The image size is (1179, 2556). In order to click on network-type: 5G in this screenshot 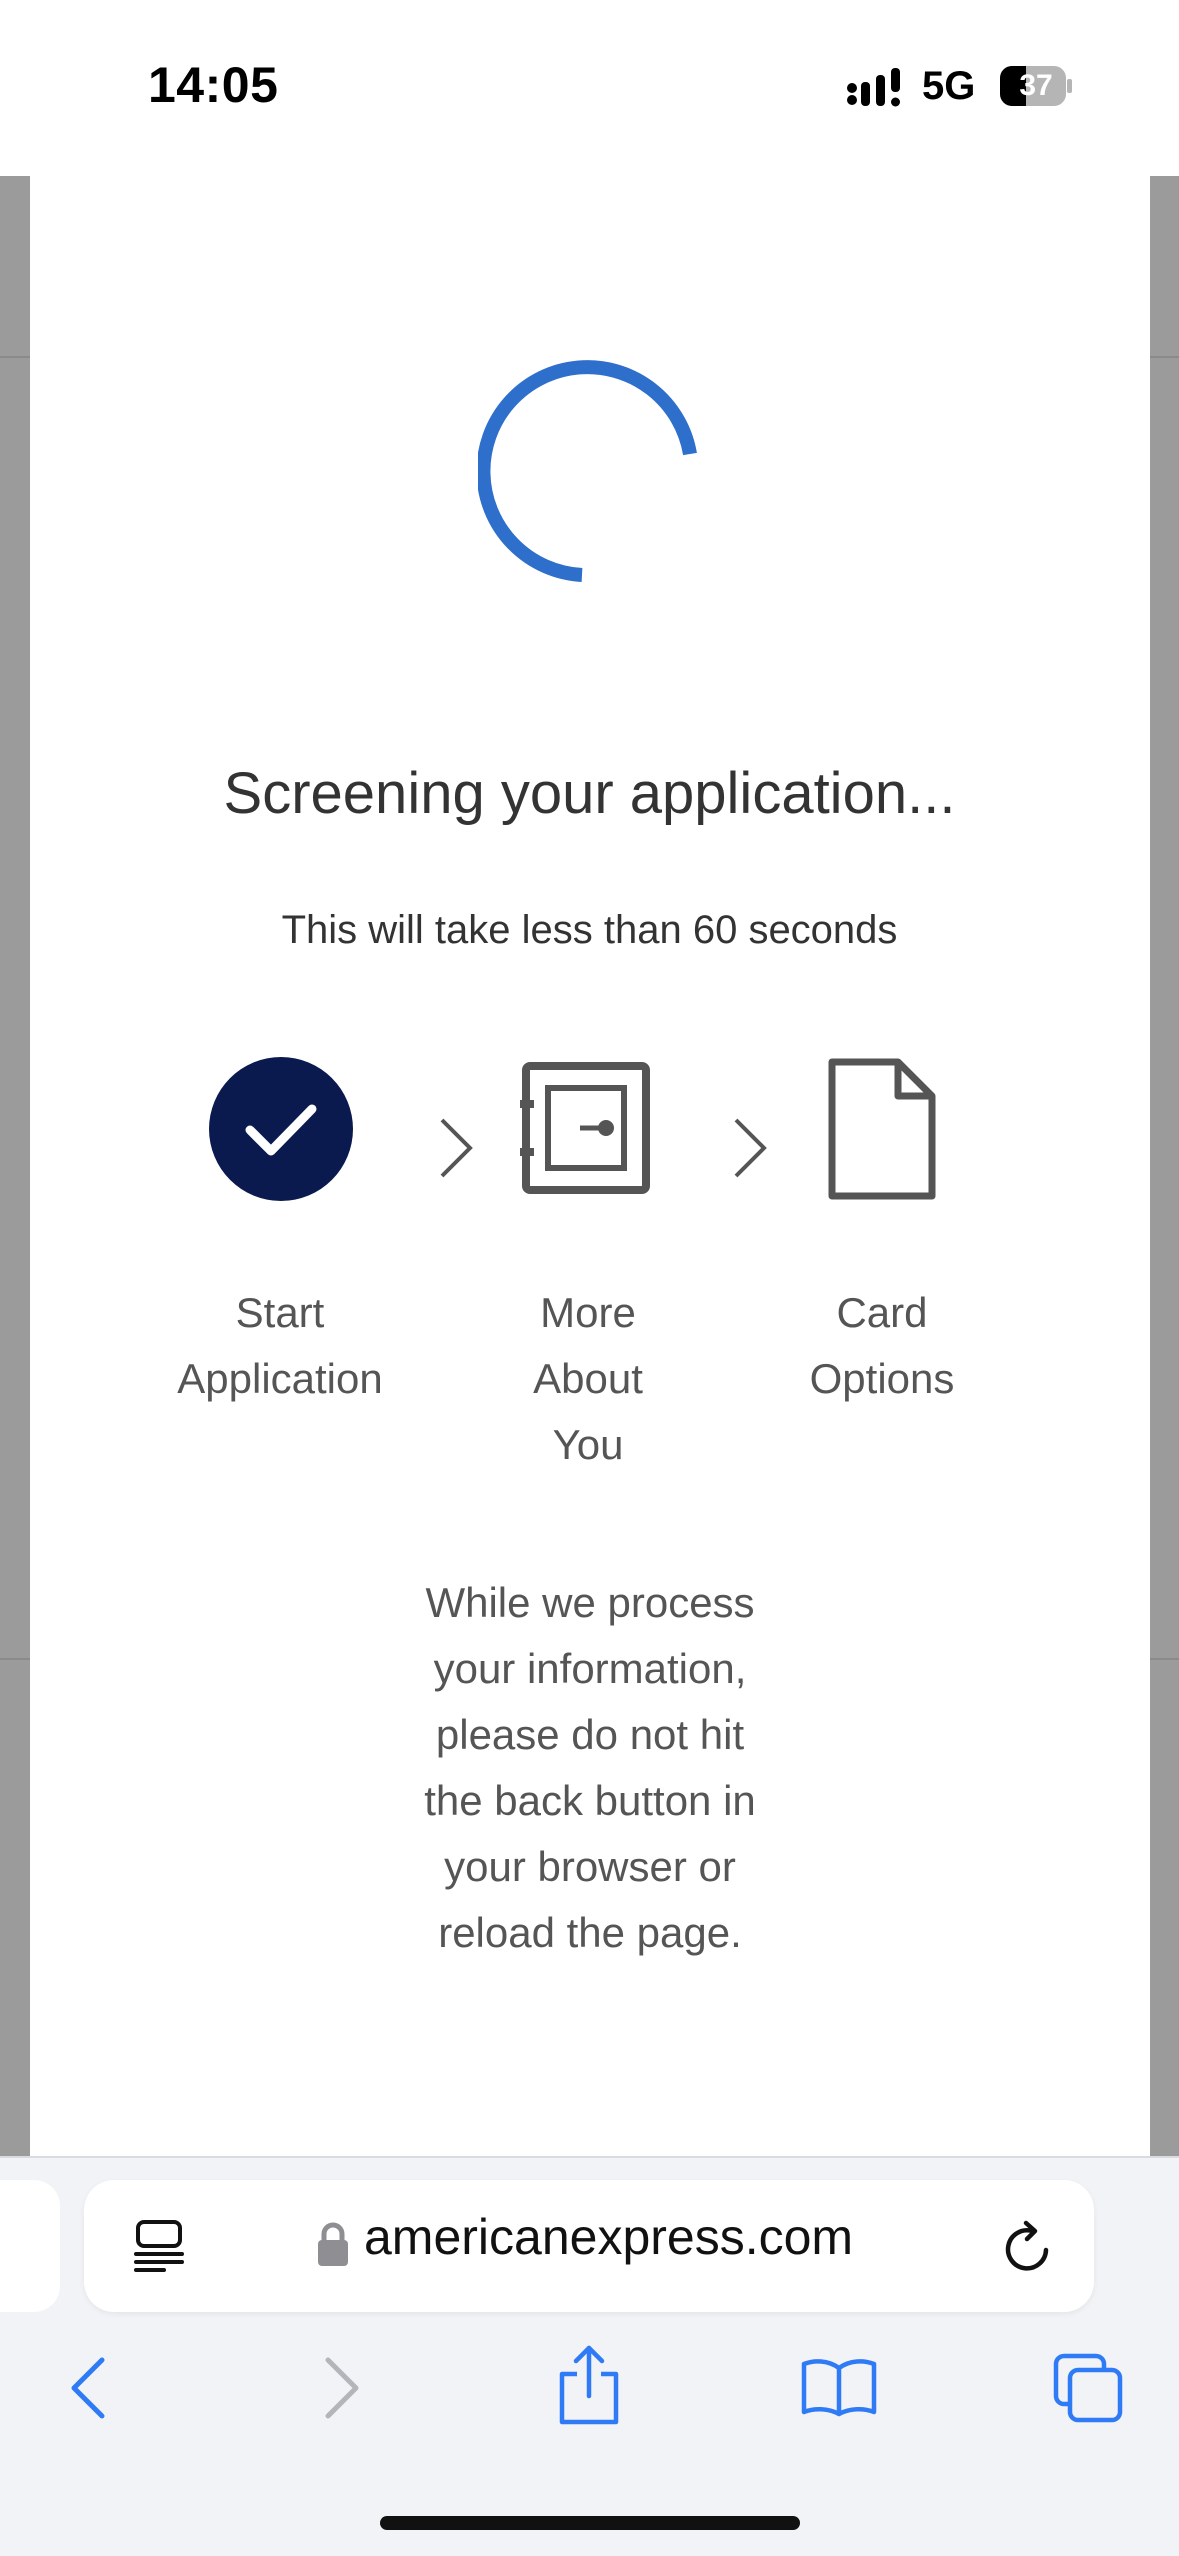, I will do `click(949, 86)`.